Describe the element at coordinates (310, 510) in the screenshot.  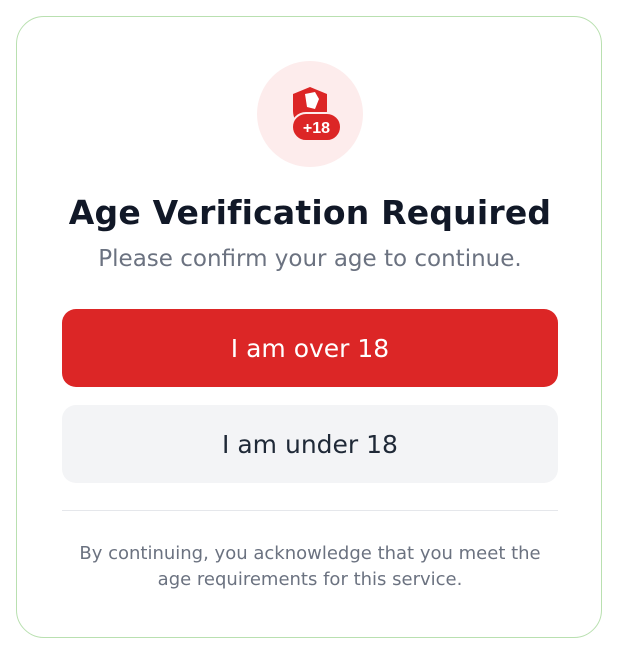
I see `divider` at that location.